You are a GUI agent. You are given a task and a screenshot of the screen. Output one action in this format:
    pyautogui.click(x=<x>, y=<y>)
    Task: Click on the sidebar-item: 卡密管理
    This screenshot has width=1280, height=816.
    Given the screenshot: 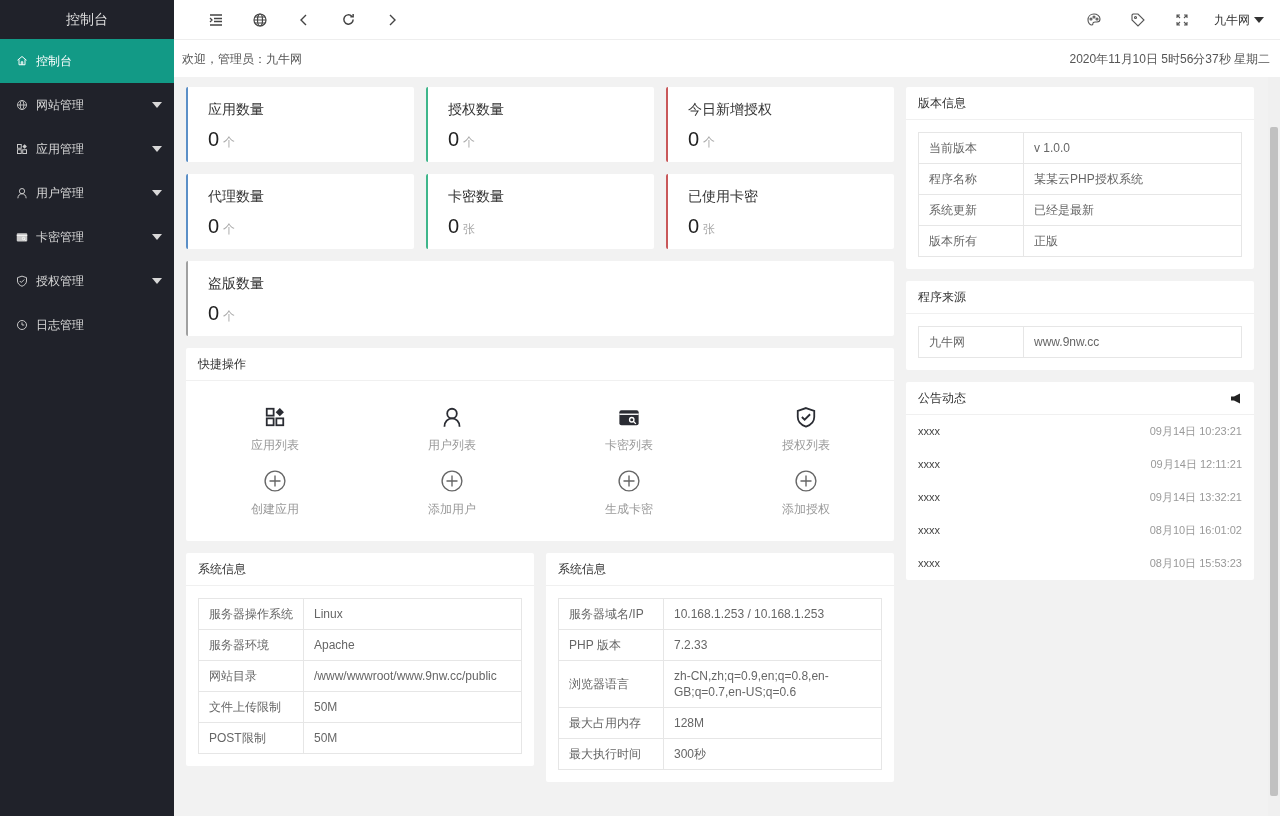 What is the action you would take?
    pyautogui.click(x=87, y=237)
    